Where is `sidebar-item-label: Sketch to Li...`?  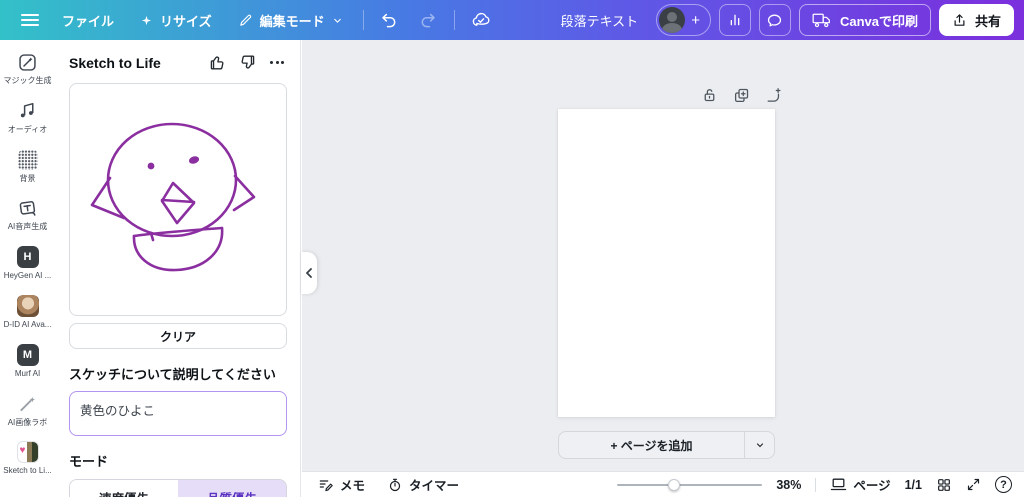
sidebar-item-label: Sketch to Li... is located at coordinates (27, 471).